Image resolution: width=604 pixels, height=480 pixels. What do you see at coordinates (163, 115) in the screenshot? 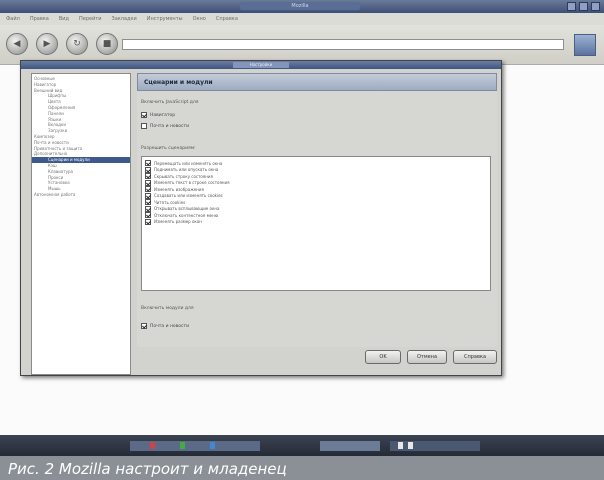
I see `checkbox-label: Навигатор` at bounding box center [163, 115].